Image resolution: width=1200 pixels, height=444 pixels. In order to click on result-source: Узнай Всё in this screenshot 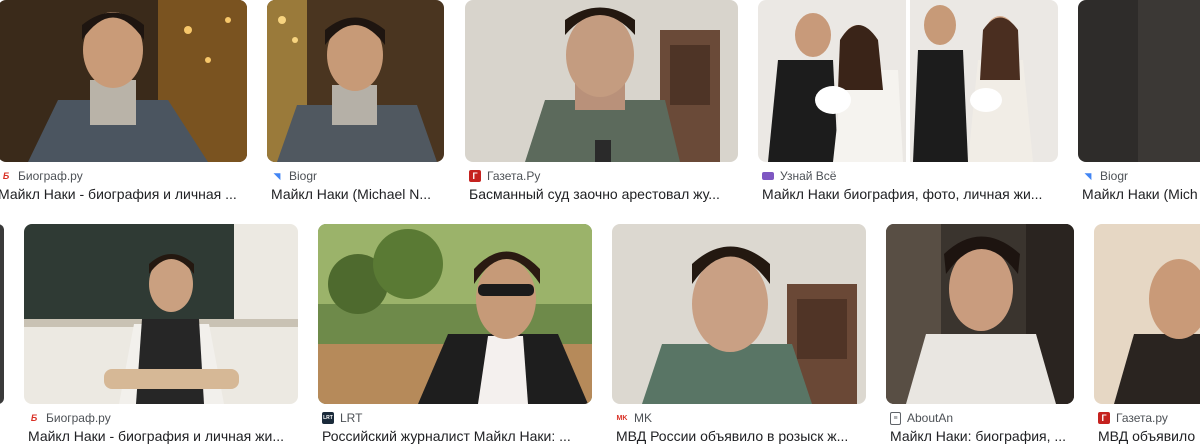, I will do `click(799, 176)`.